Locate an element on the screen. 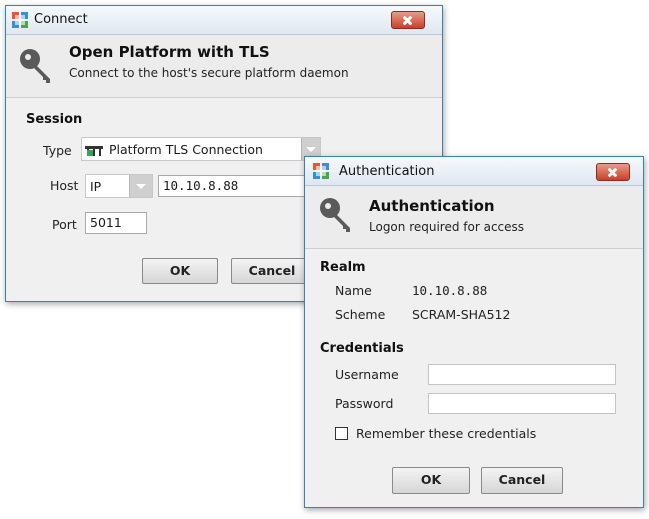  remember-label: Remember these credentials is located at coordinates (446, 433).